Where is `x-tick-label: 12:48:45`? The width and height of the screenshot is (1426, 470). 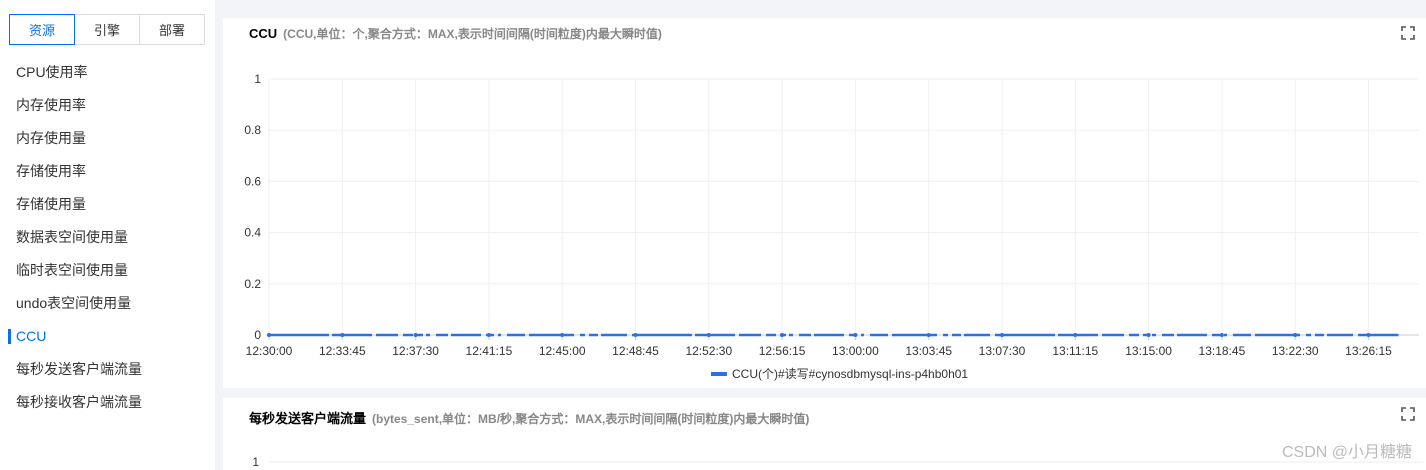 x-tick-label: 12:48:45 is located at coordinates (635, 351).